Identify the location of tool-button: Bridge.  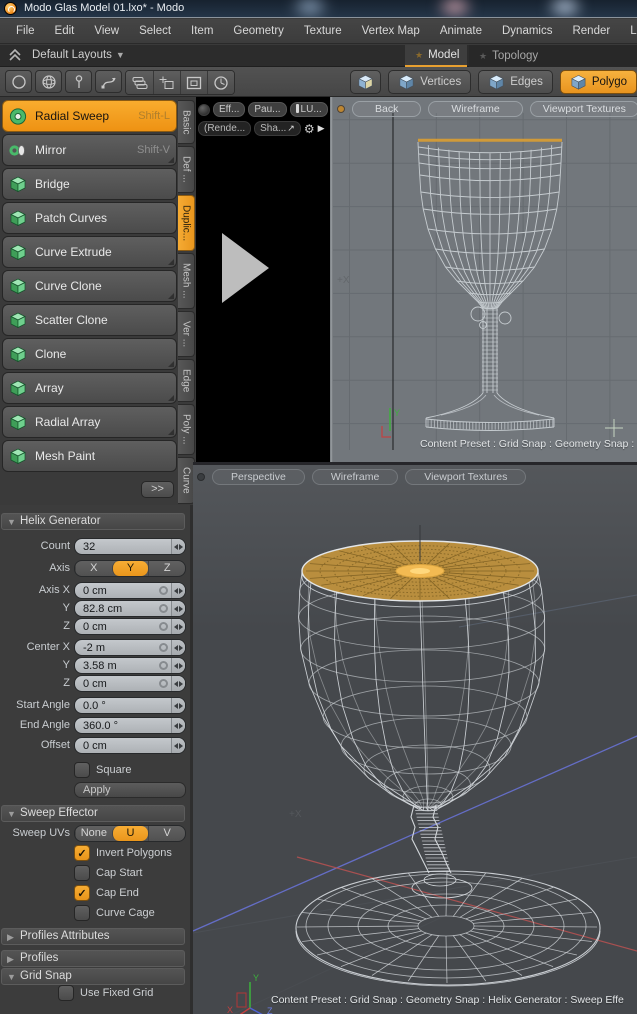
(89, 184).